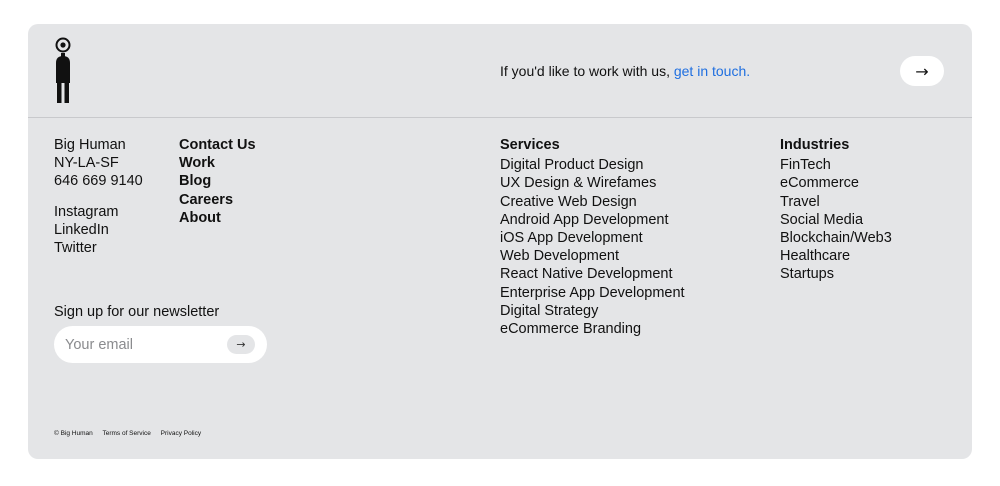  I want to click on newsletter-label: Sign up for our newsletter, so click(137, 312).